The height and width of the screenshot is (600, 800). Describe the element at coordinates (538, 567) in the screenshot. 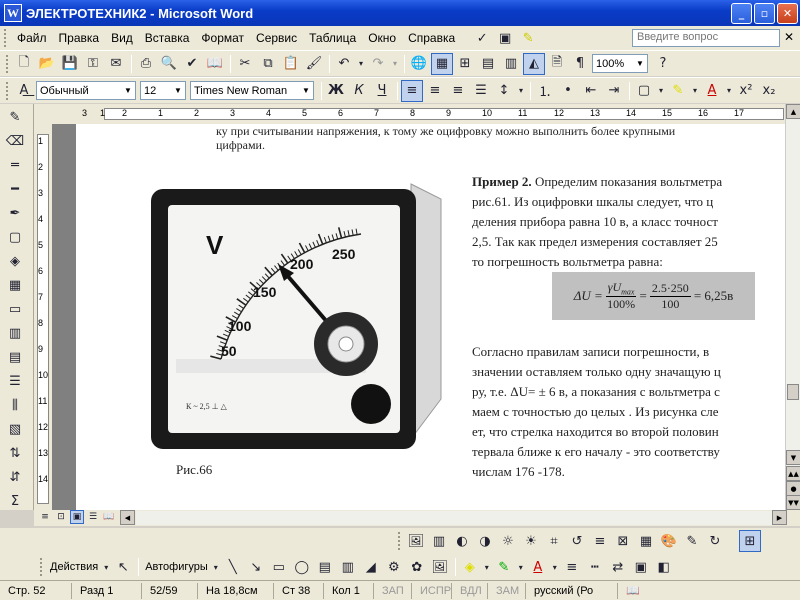

I see `font-color-icon: A` at that location.